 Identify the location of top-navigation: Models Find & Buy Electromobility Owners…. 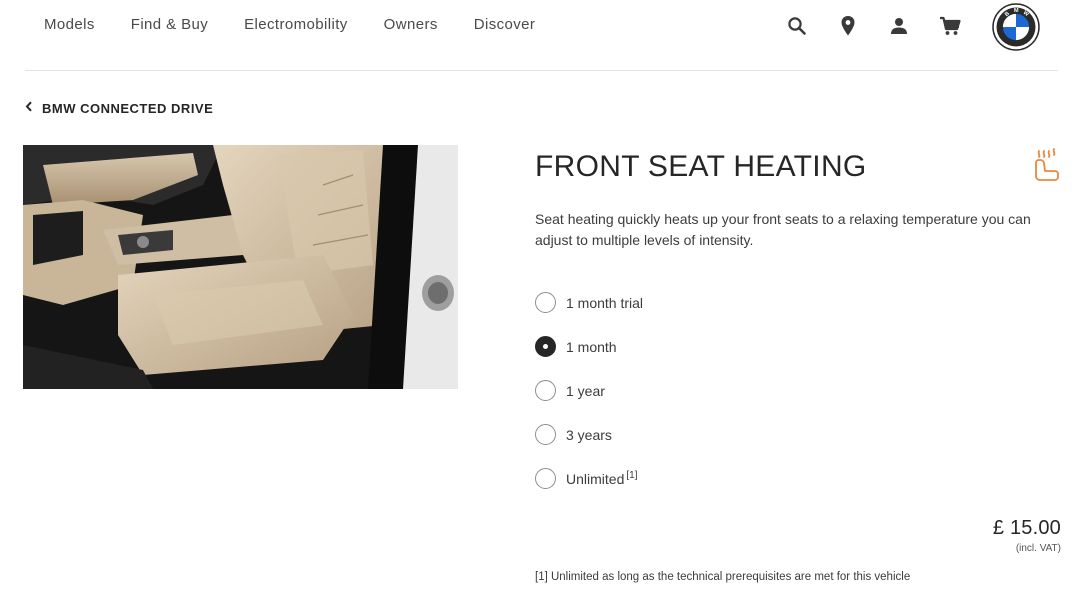
(540, 35).